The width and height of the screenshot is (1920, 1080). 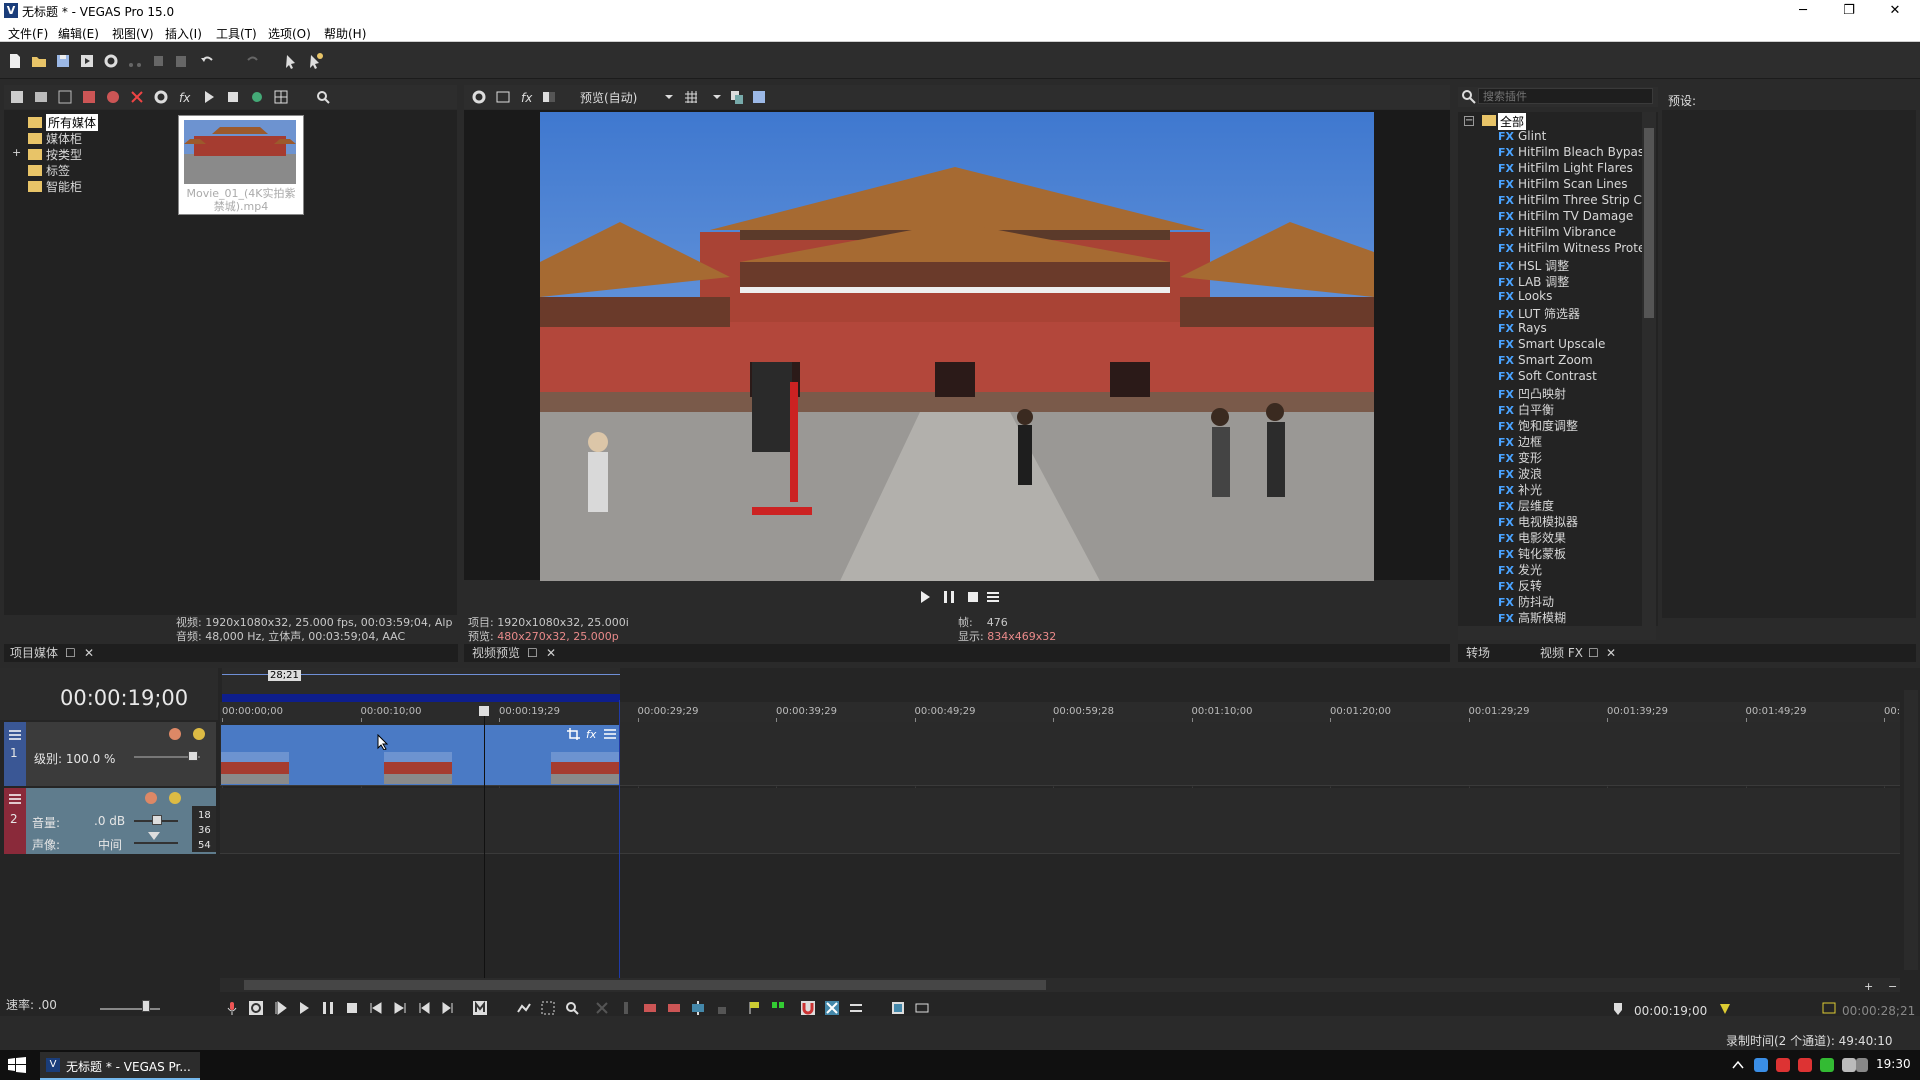 I want to click on playhead-marker, so click(x=484, y=711).